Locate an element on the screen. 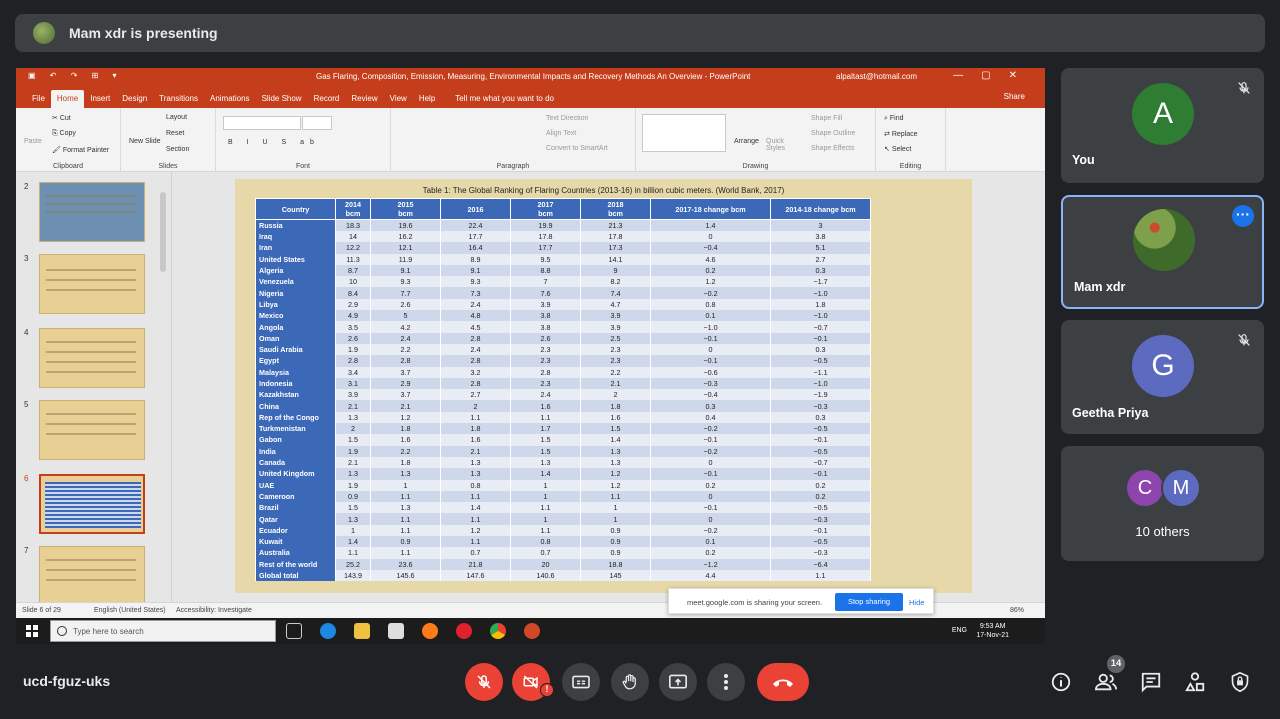 The height and width of the screenshot is (719, 1280). arrange-button: Arrange is located at coordinates (746, 141).